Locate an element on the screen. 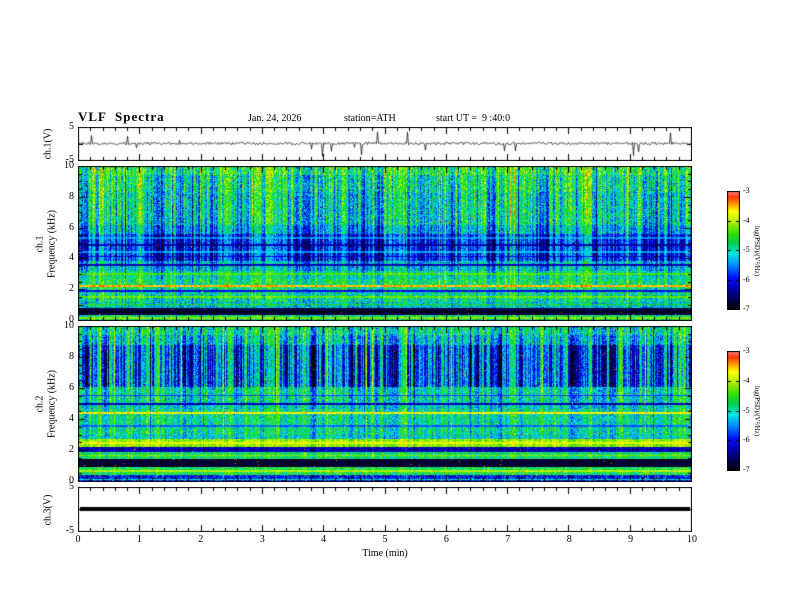 Image resolution: width=792 pixels, height=612 pixels. ch3-voltage-axis-label: ch.3(V) is located at coordinates (48, 509).